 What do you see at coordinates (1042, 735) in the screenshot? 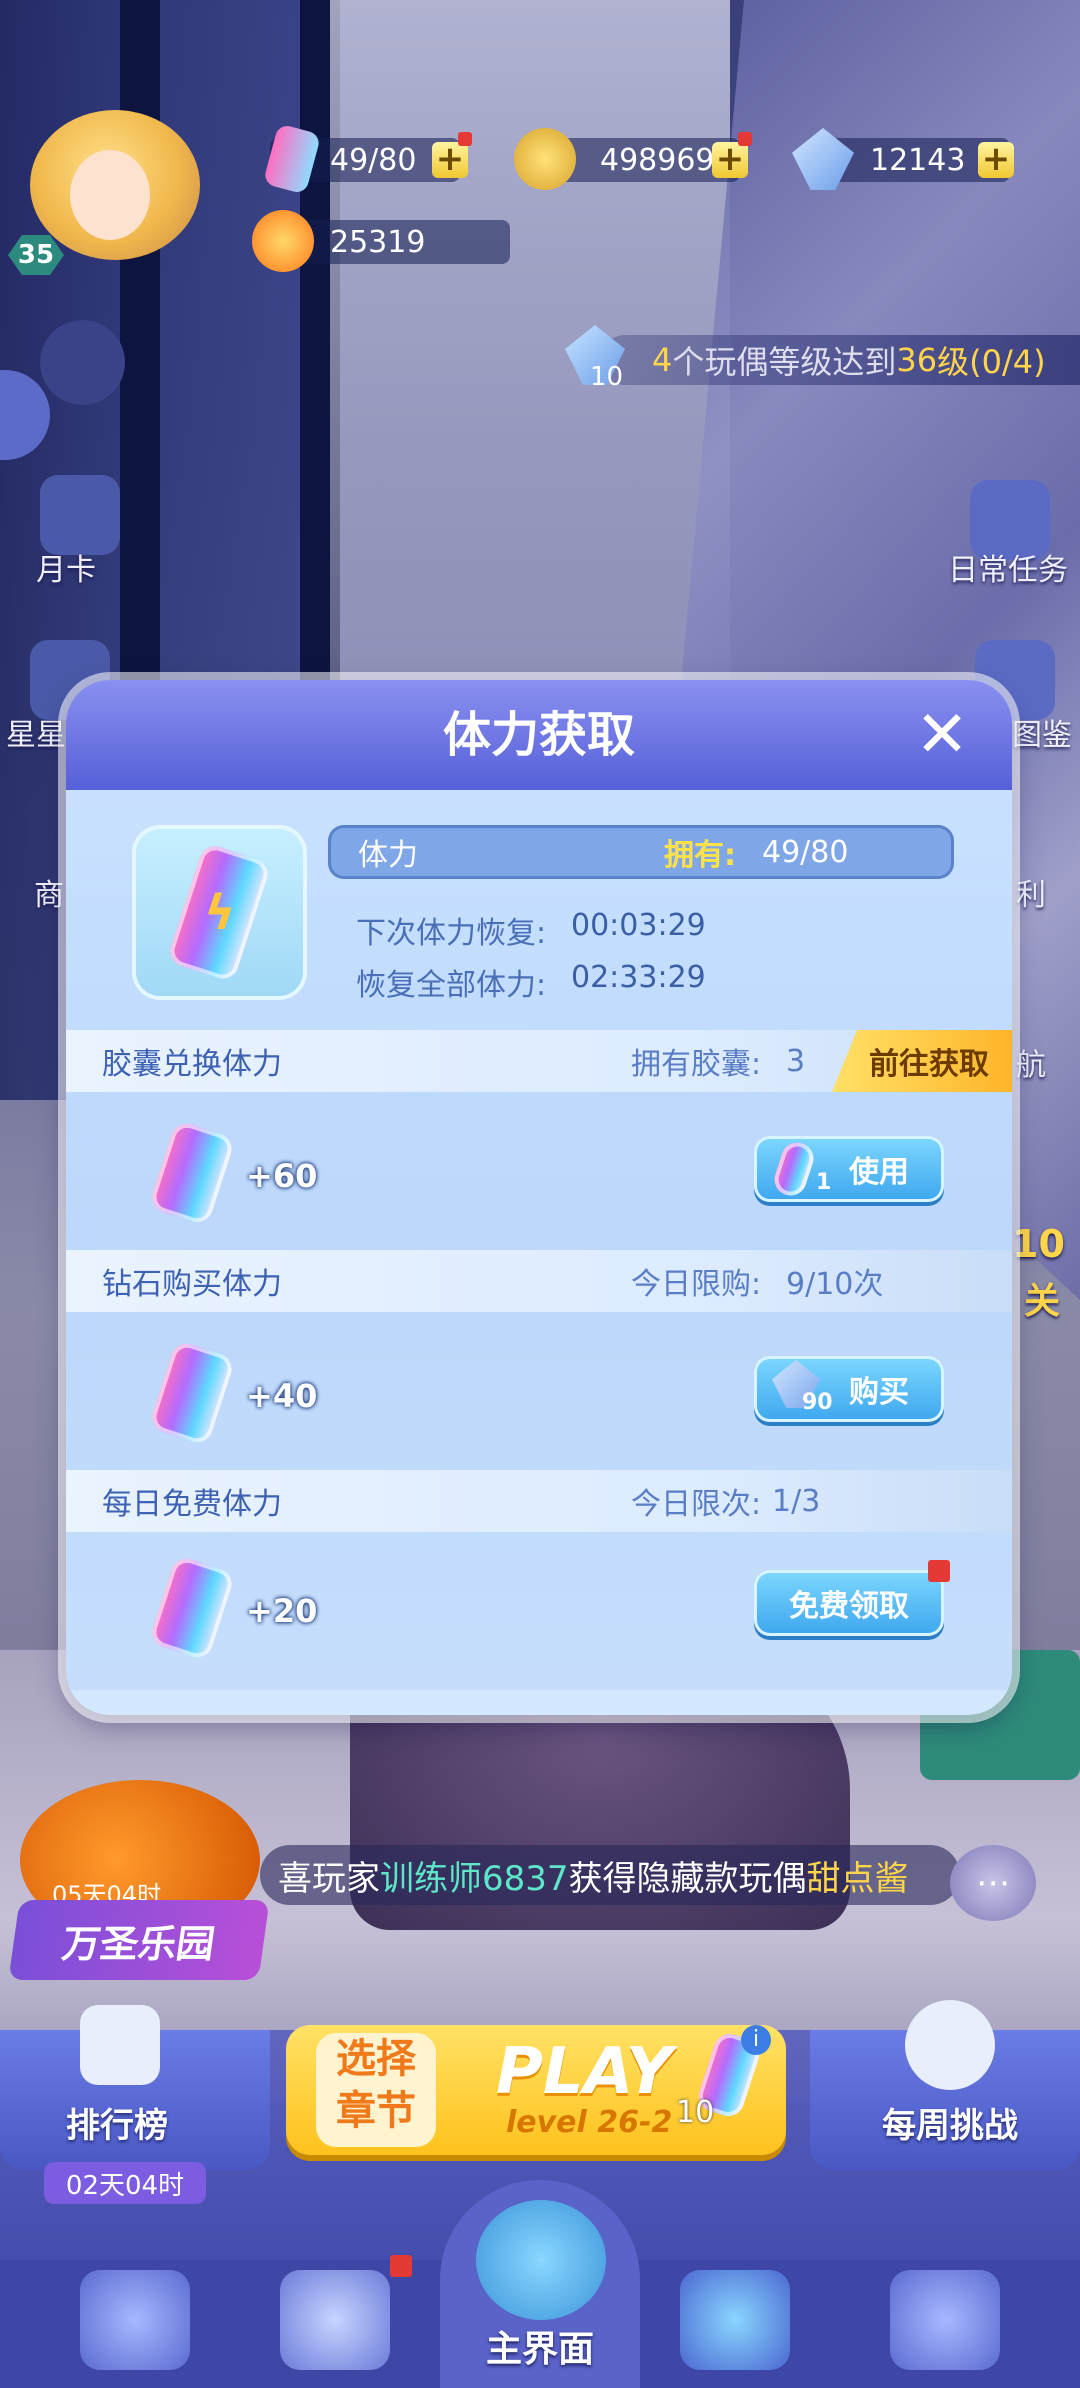
I see `collection-label: 图鉴` at bounding box center [1042, 735].